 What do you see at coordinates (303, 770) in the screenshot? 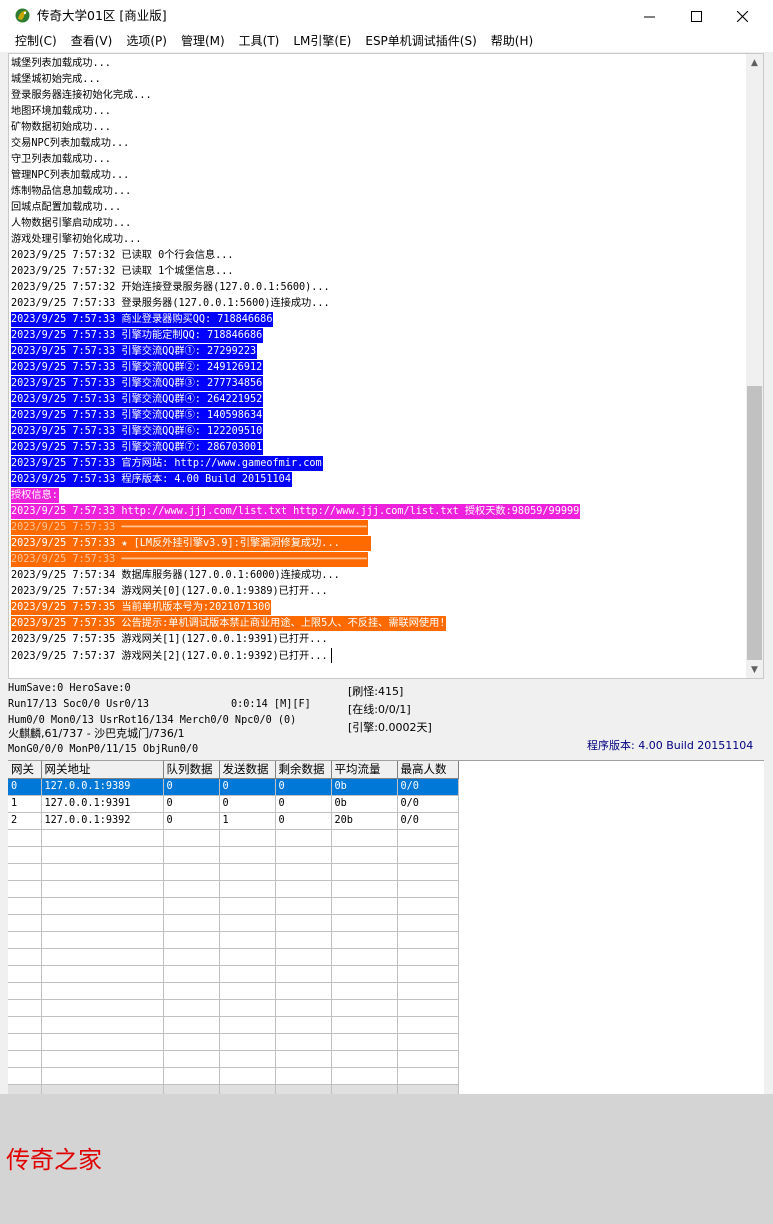
I see `column-header: 剩余数据` at bounding box center [303, 770].